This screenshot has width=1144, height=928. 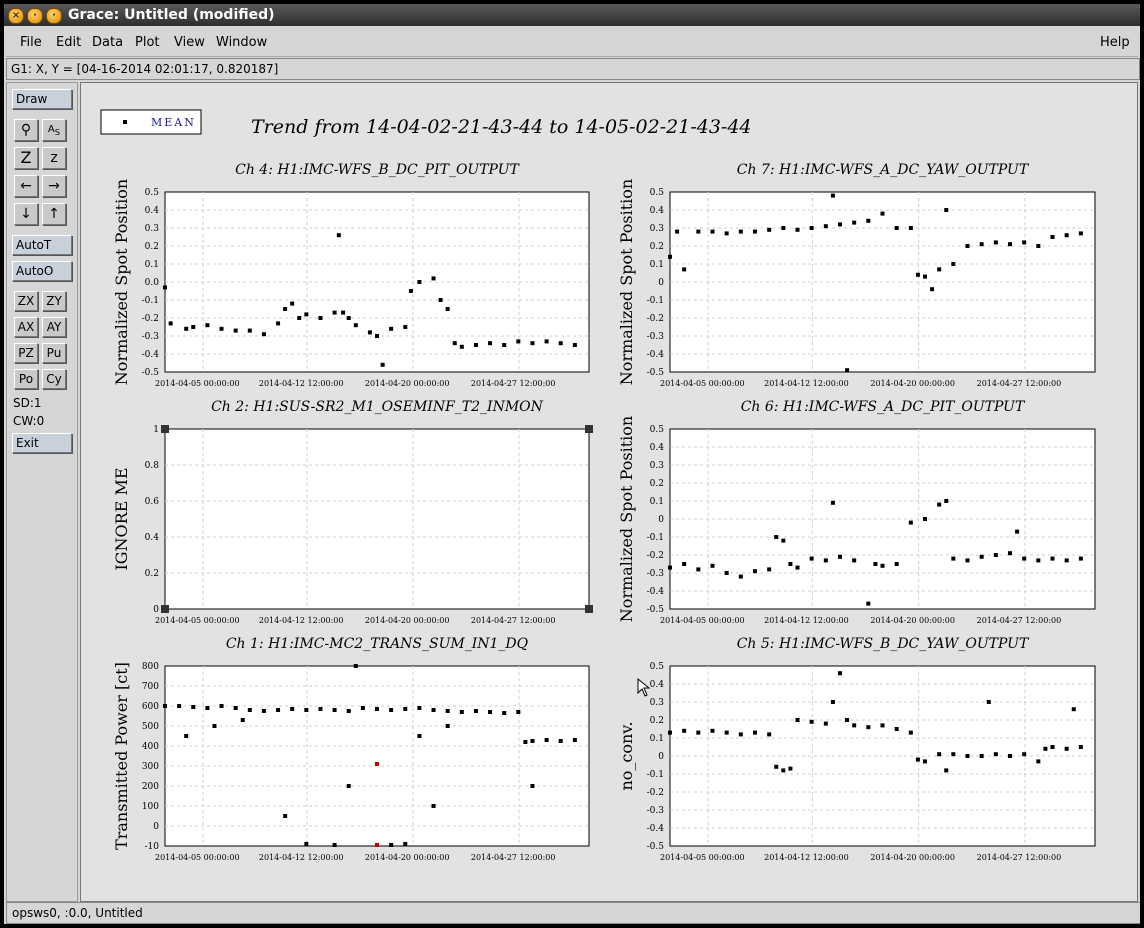 What do you see at coordinates (16, 16) in the screenshot?
I see `close-icon: ×` at bounding box center [16, 16].